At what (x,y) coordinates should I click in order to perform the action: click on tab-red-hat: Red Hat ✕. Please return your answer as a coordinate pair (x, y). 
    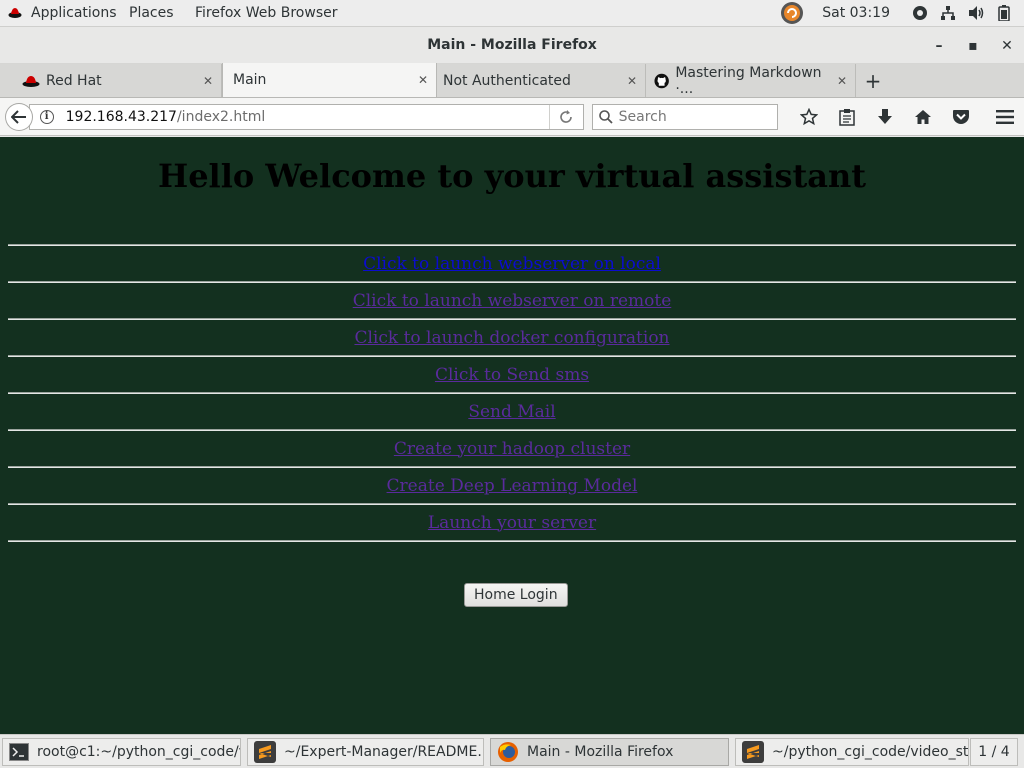
    Looking at the image, I should click on (111, 80).